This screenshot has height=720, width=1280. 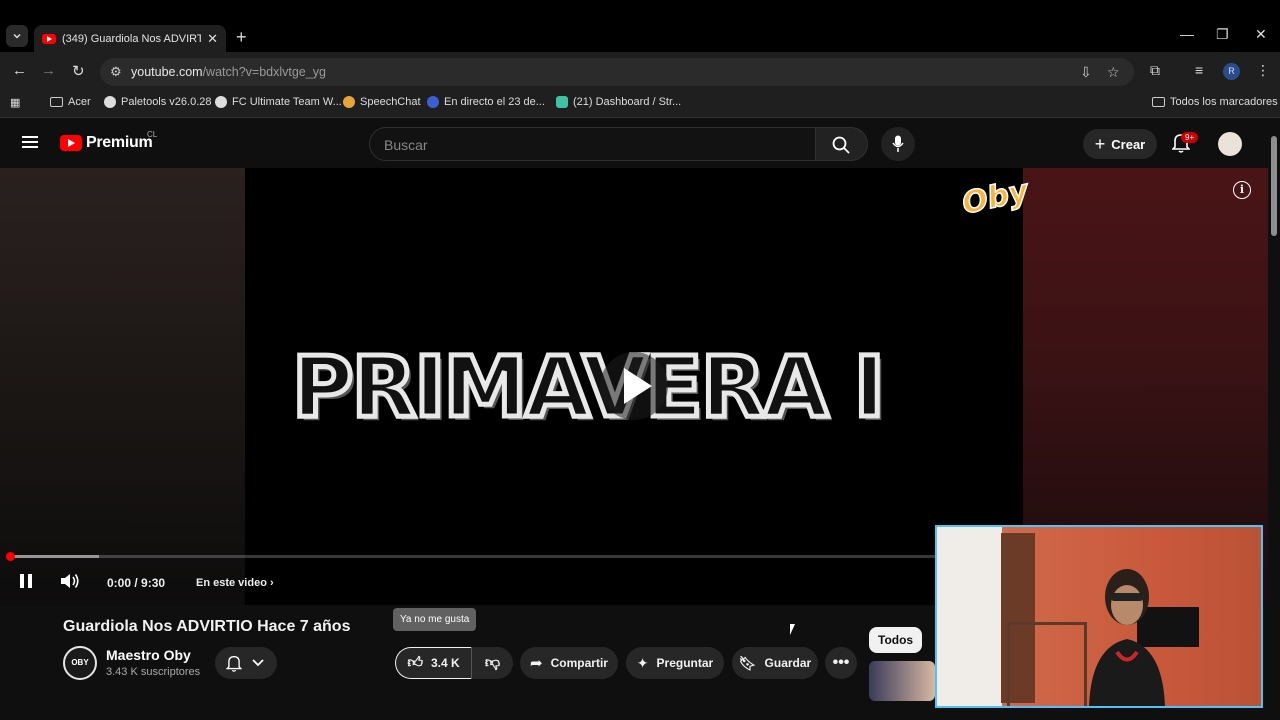 What do you see at coordinates (685, 663) in the screenshot?
I see `ask-label: Preguntar` at bounding box center [685, 663].